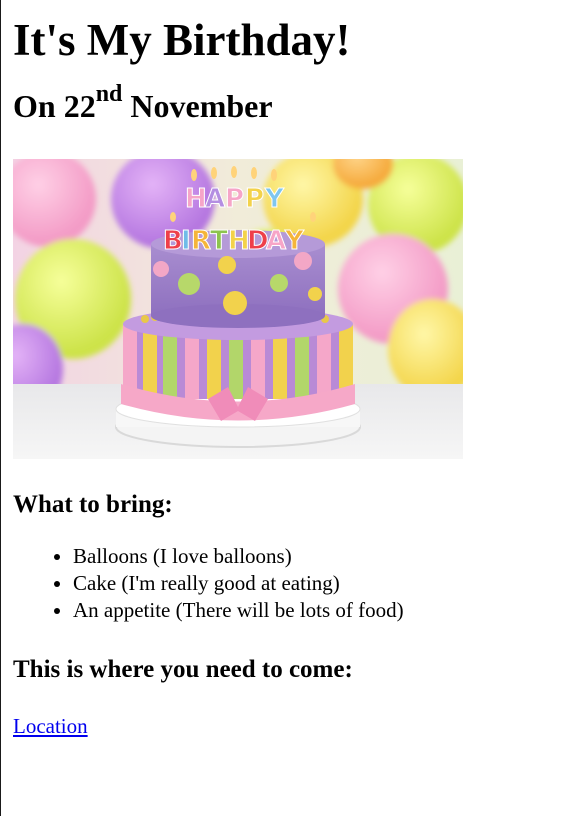 This screenshot has width=570, height=816. I want to click on list-item: An appetite (There will be lots of food), so click(321, 610).